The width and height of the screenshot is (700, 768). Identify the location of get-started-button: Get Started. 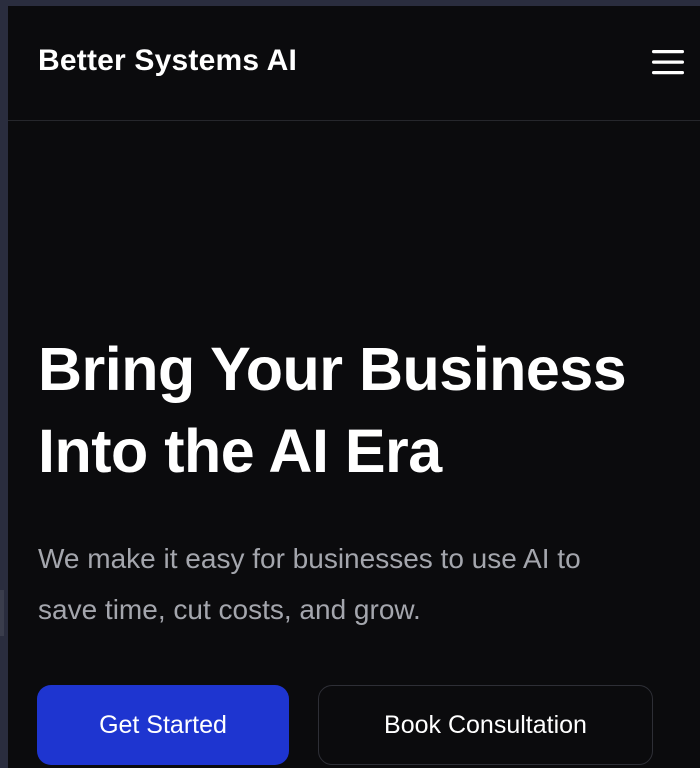
(163, 725).